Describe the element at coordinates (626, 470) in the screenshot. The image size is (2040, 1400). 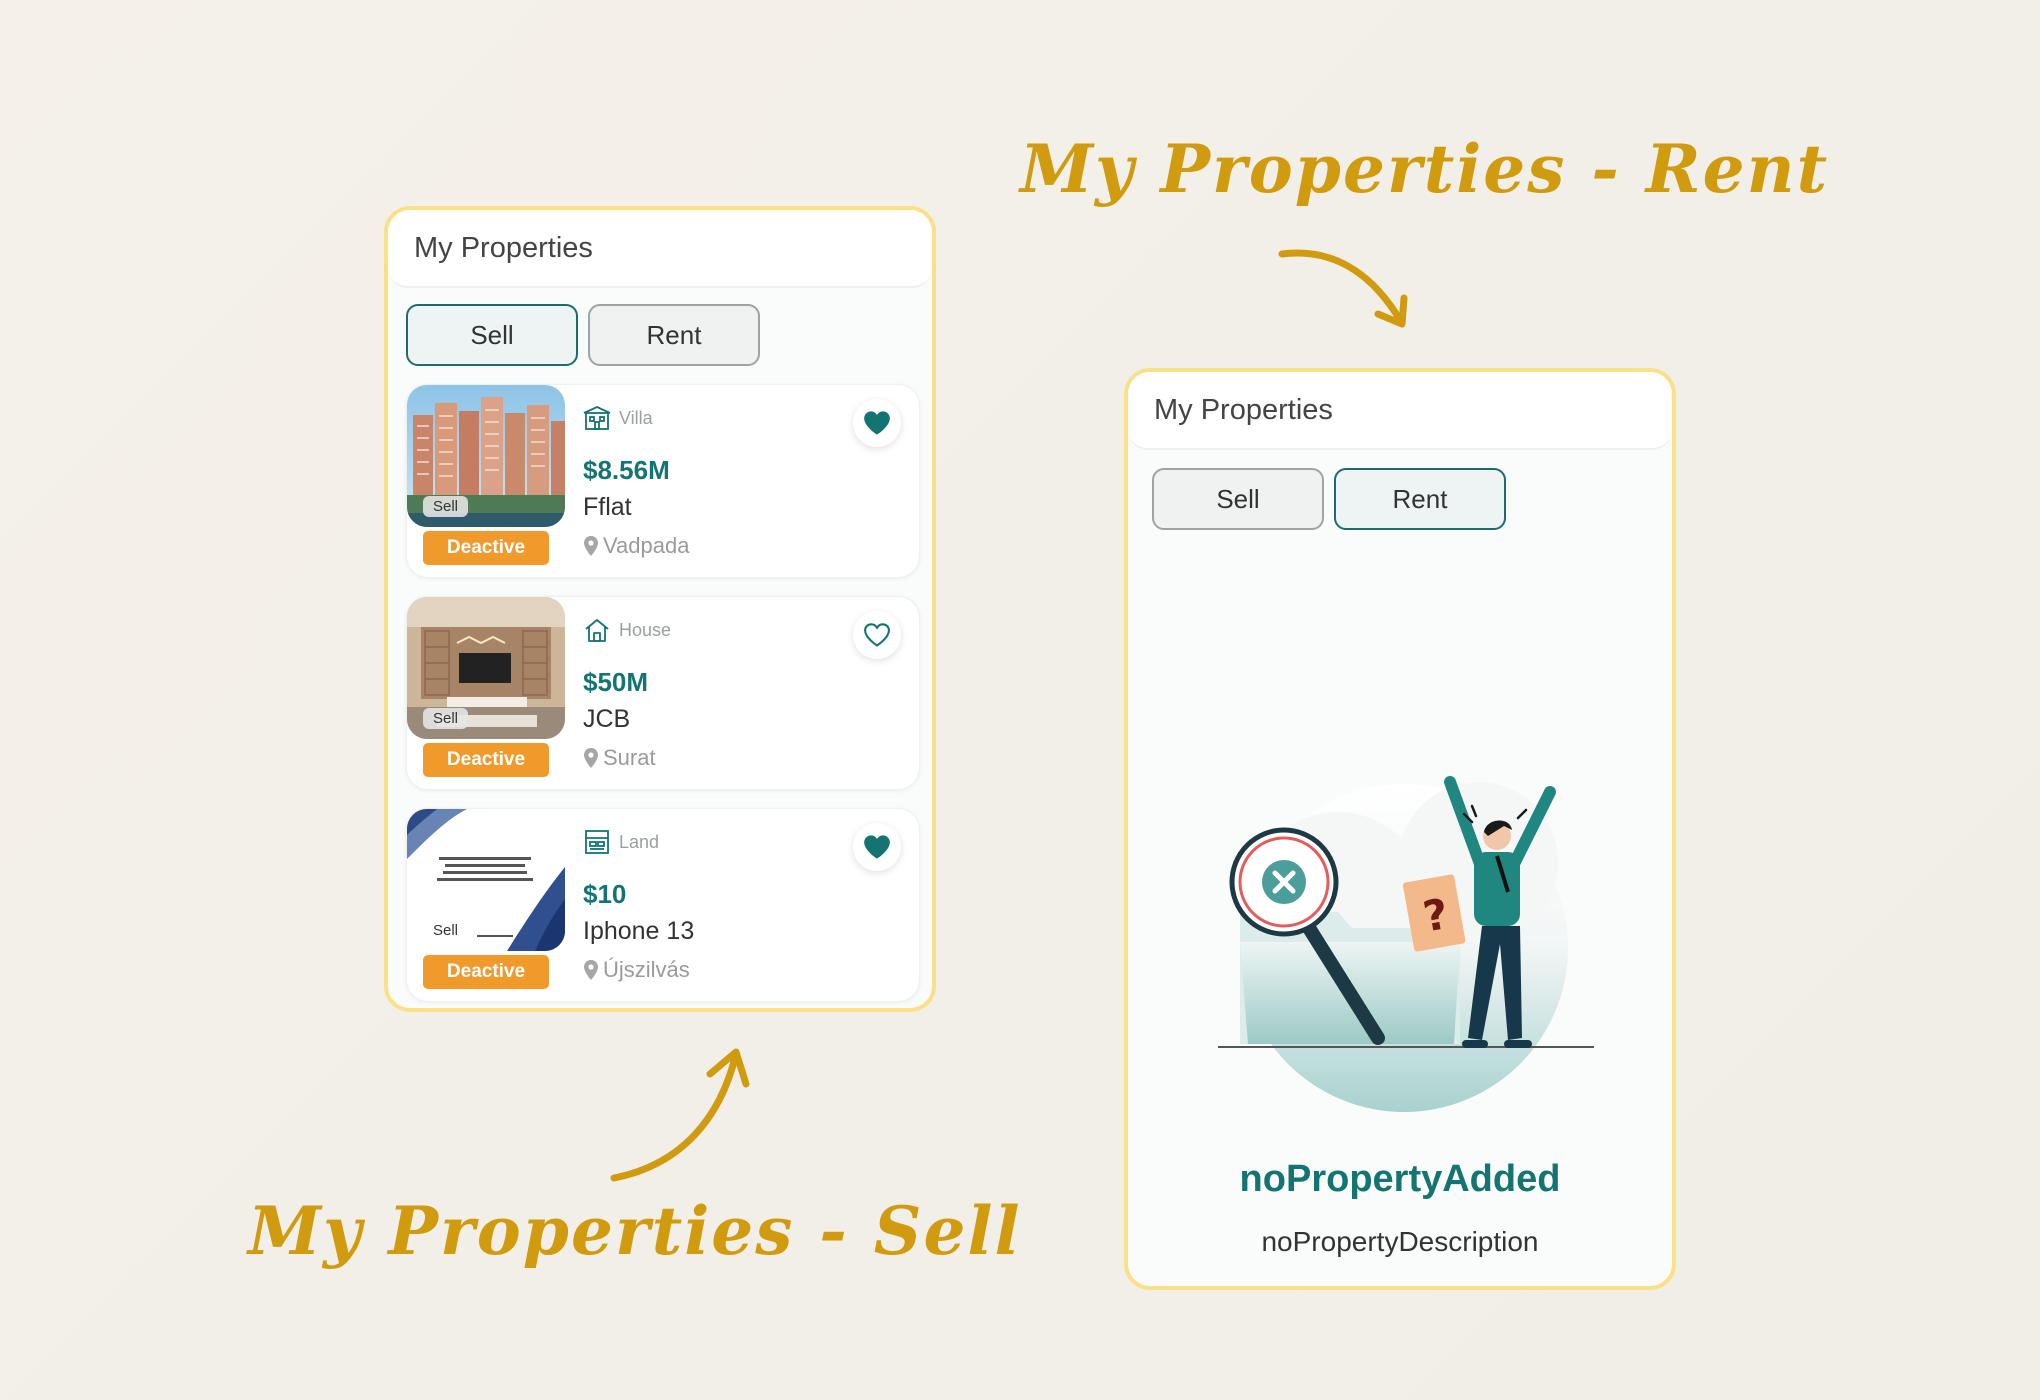
I see `property-price: $8.56M` at that location.